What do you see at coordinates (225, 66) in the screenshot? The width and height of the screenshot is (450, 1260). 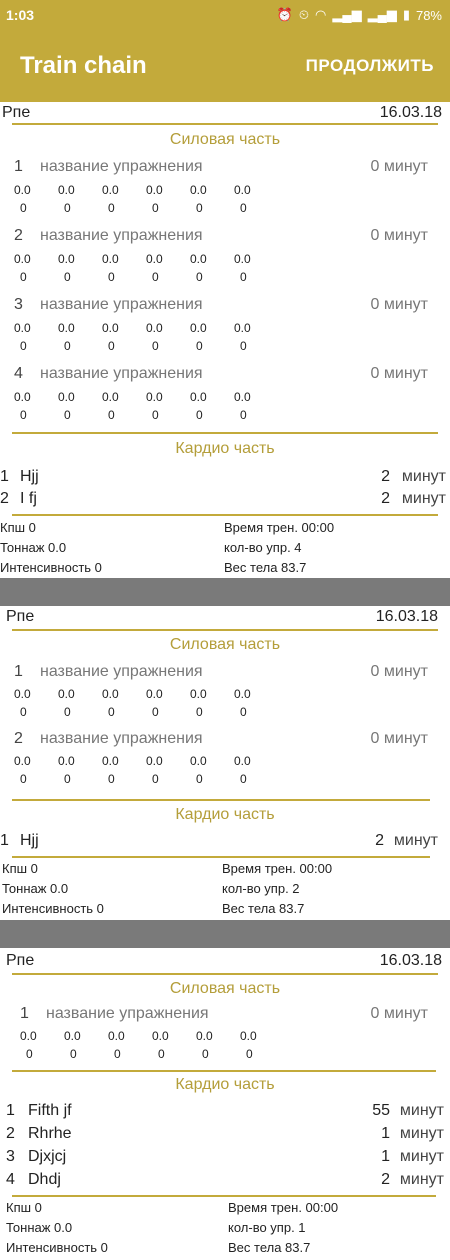 I see `app-bar: Train chain ПРОДОЛЖИТЬ` at bounding box center [225, 66].